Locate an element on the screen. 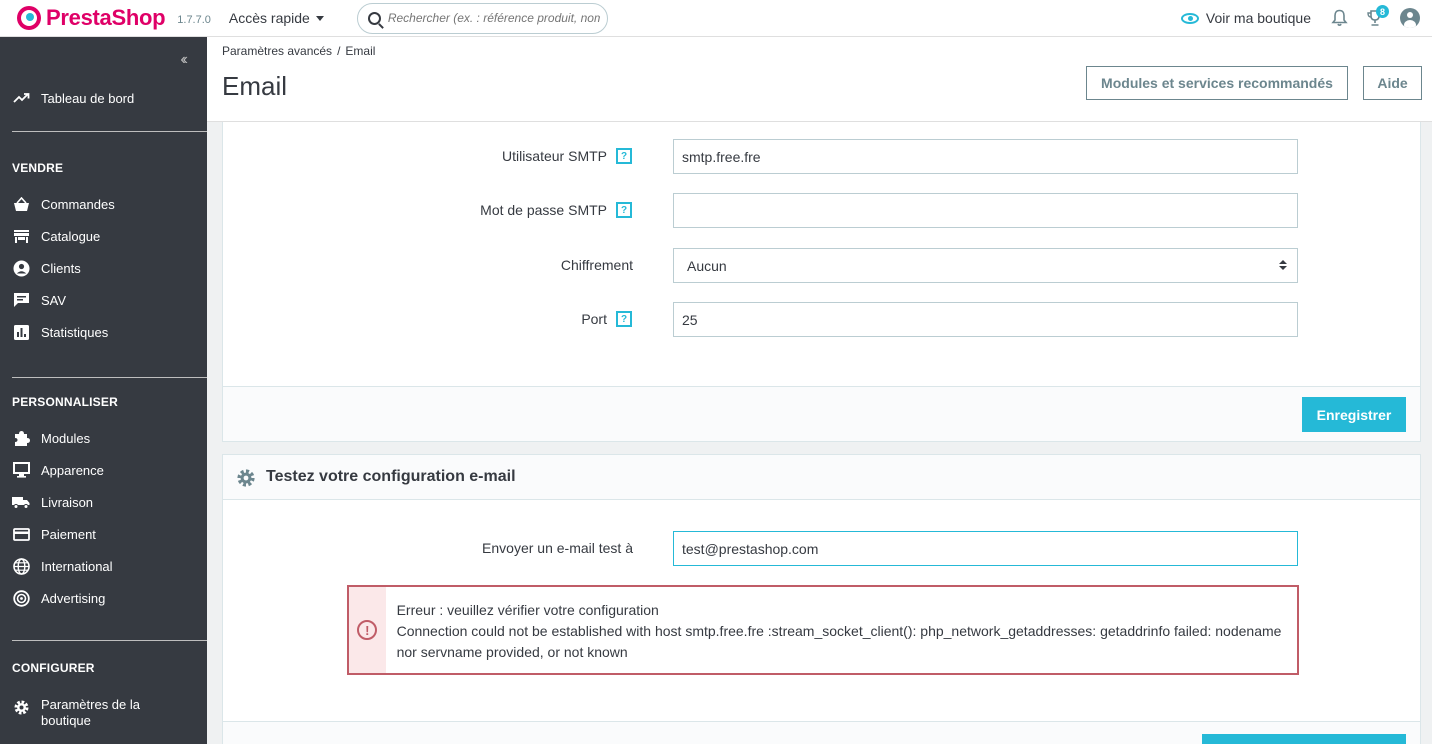 This screenshot has width=1432, height=744. quick-access-label: Accès rapide is located at coordinates (269, 18).